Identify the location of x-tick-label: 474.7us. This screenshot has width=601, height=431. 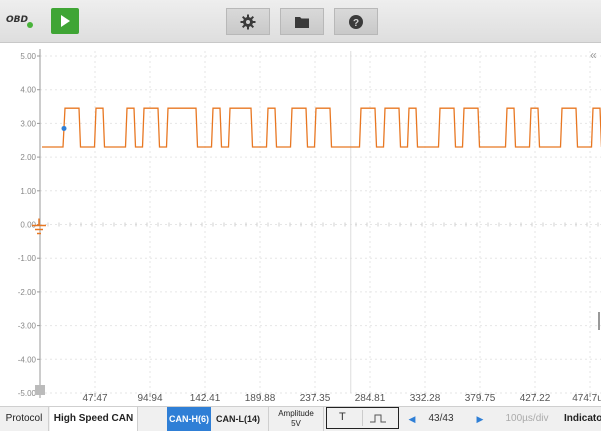
(586, 398).